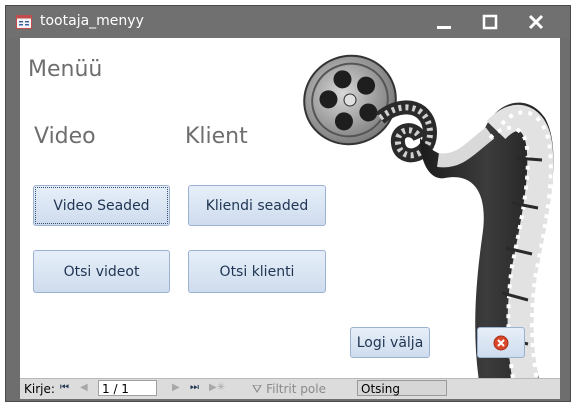 This screenshot has width=577, height=407. I want to click on form-icon, so click(24, 22).